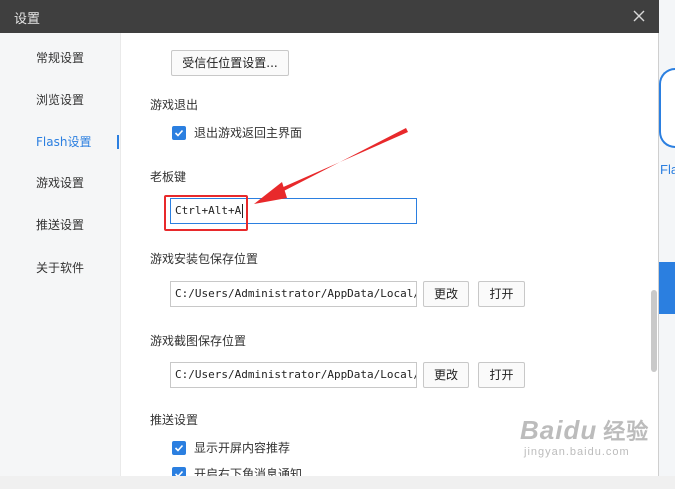 The height and width of the screenshot is (489, 675). I want to click on push-settings-title: 推送设置, so click(174, 420).